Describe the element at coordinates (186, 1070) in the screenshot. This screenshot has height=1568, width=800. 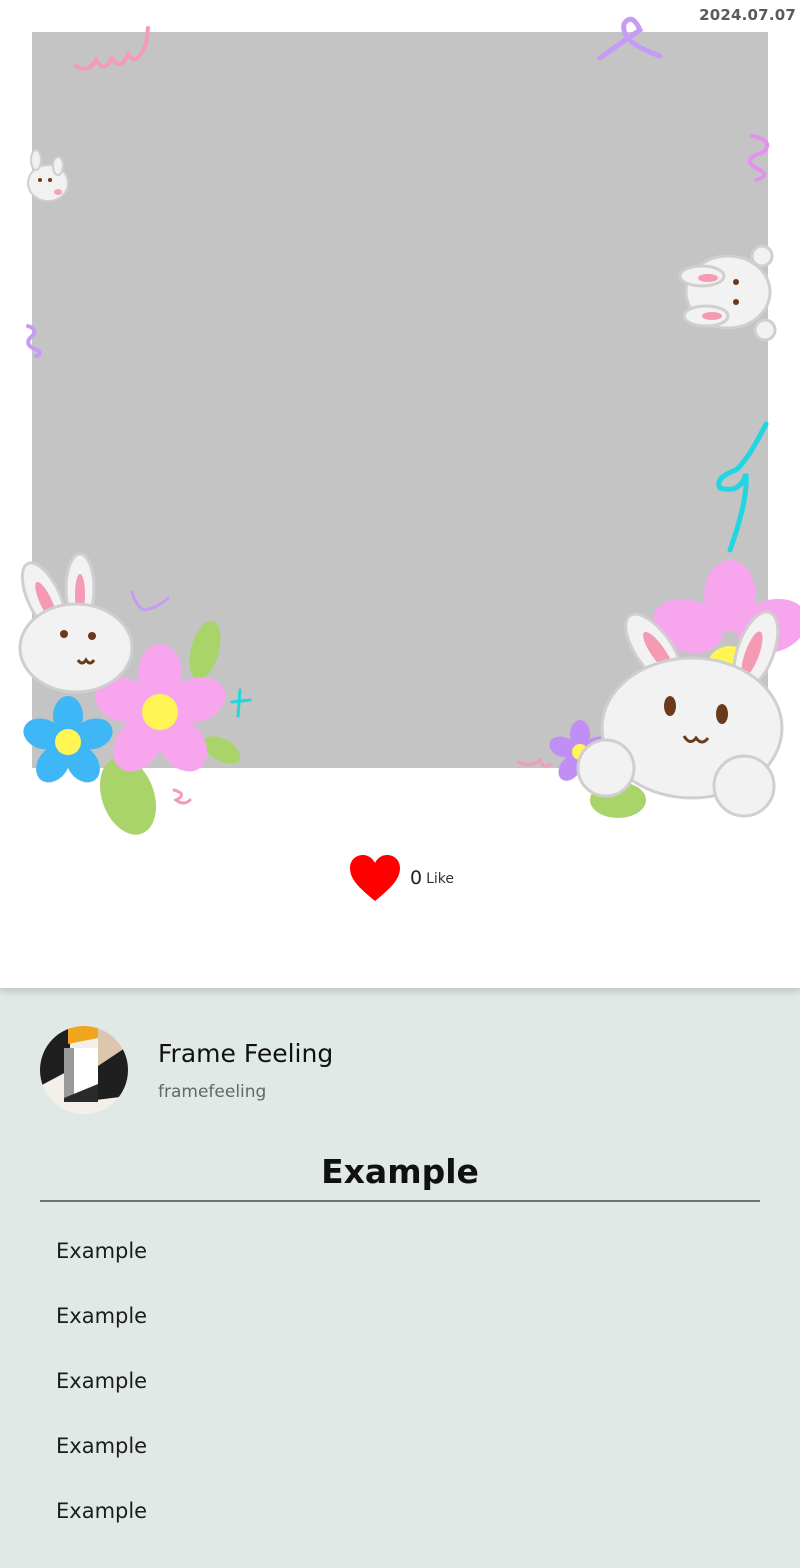
I see `profile-card: Frame Feeling framefeeling` at that location.